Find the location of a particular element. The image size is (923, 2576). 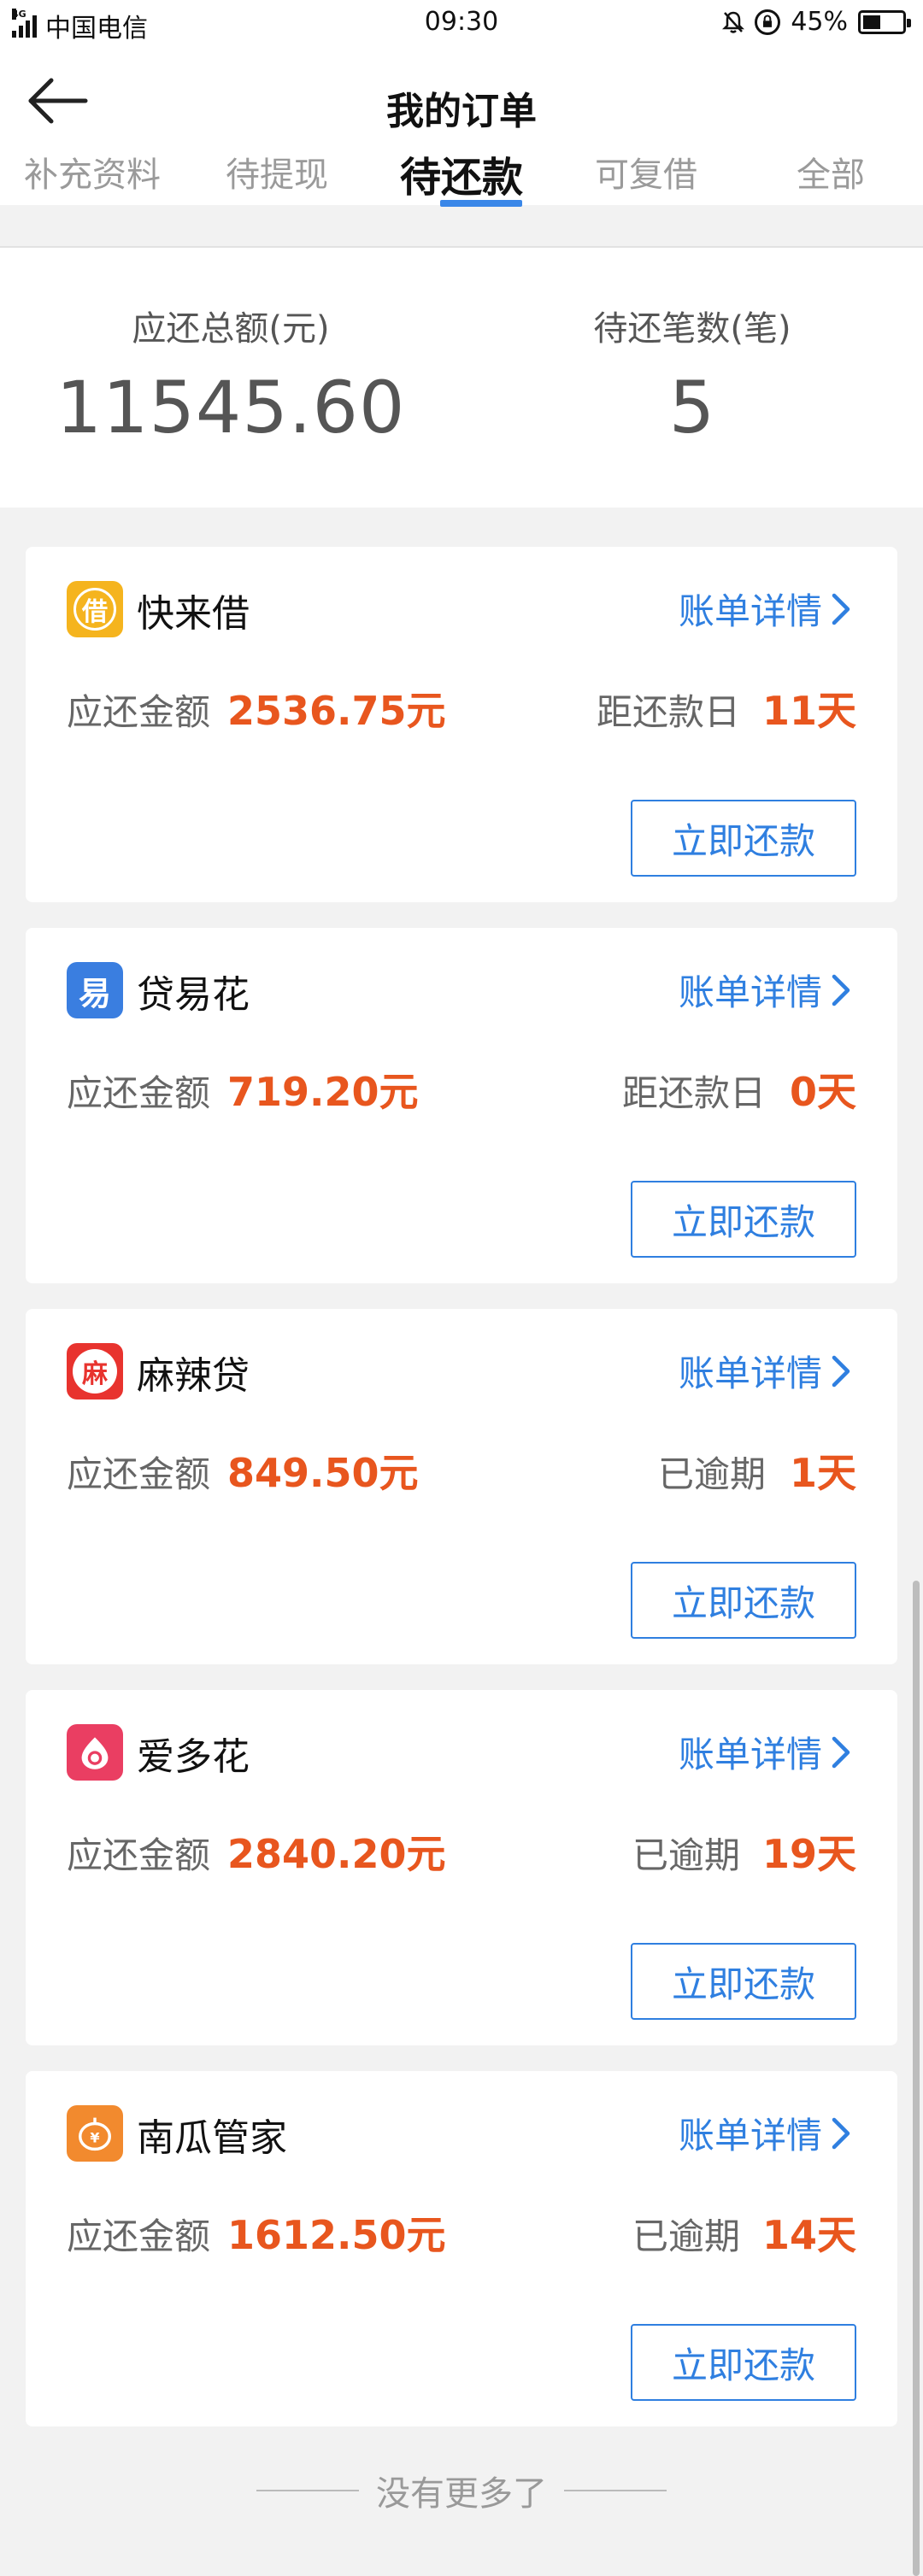

tab-all: 全部 is located at coordinates (830, 174).